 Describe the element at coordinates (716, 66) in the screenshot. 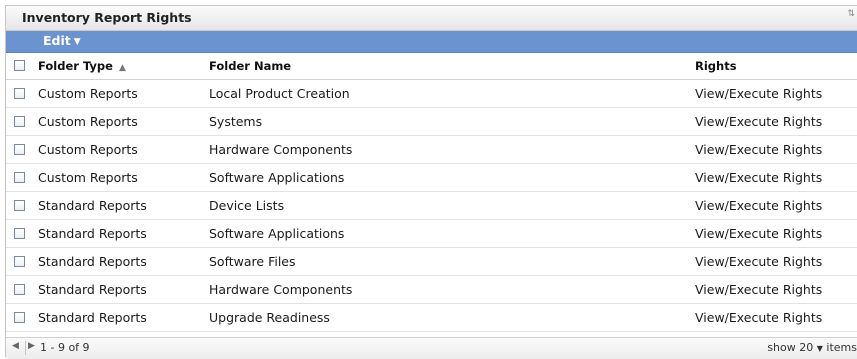

I see `column-header-rights: Rights` at that location.